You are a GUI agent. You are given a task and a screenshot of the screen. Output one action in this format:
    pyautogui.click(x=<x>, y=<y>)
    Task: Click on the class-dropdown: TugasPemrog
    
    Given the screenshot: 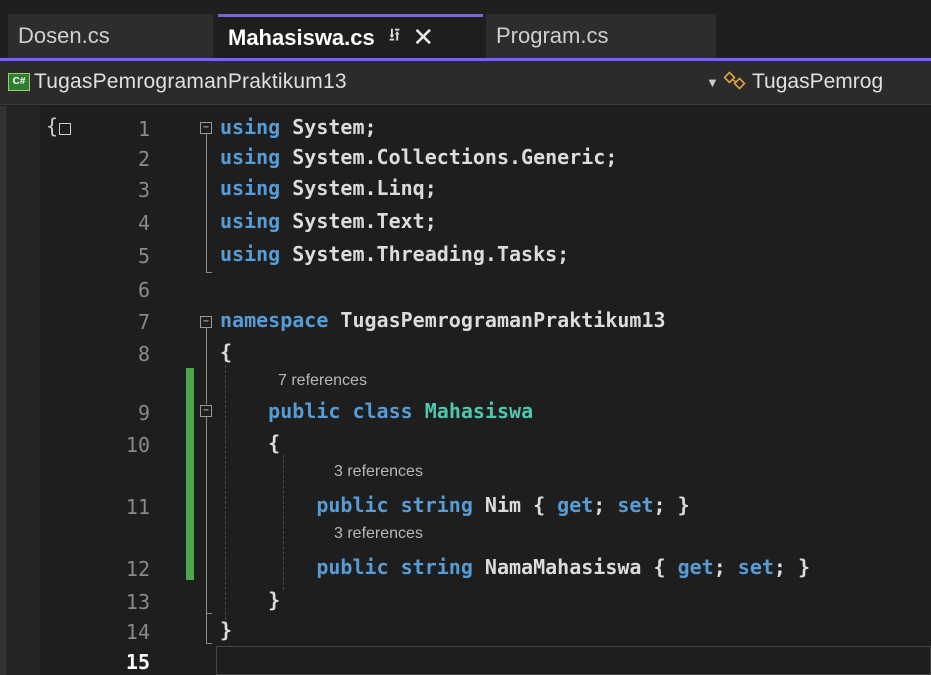 What is the action you would take?
    pyautogui.click(x=817, y=82)
    